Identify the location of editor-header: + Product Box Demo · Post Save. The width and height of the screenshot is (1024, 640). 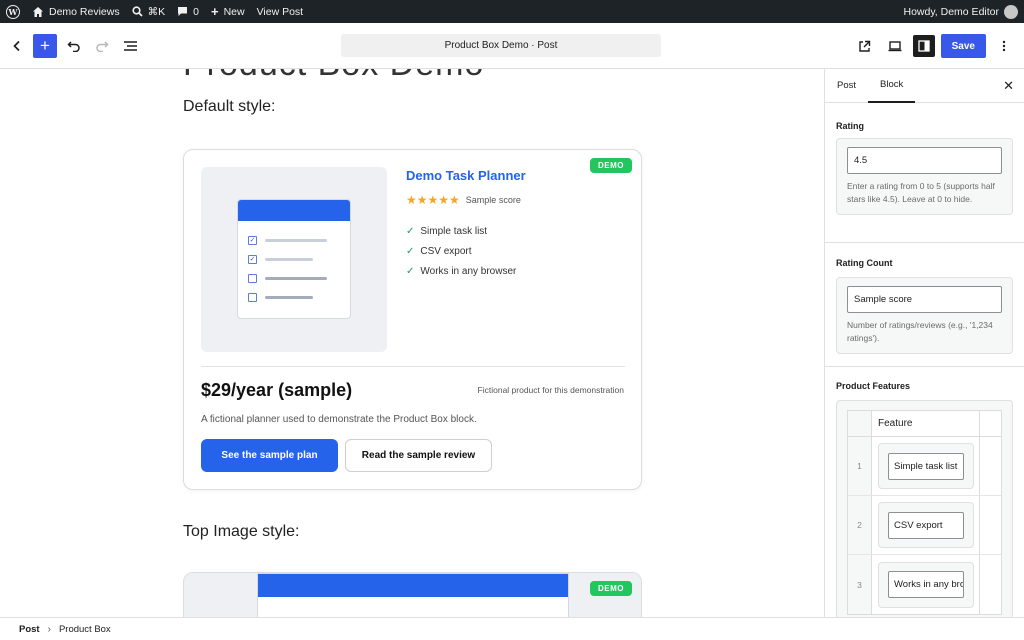
(512, 46).